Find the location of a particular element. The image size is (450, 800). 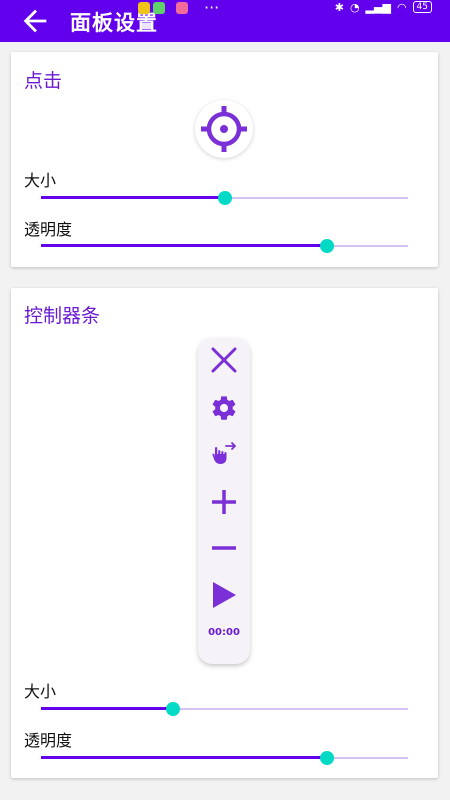

timer-display: 00:00 is located at coordinates (224, 632).